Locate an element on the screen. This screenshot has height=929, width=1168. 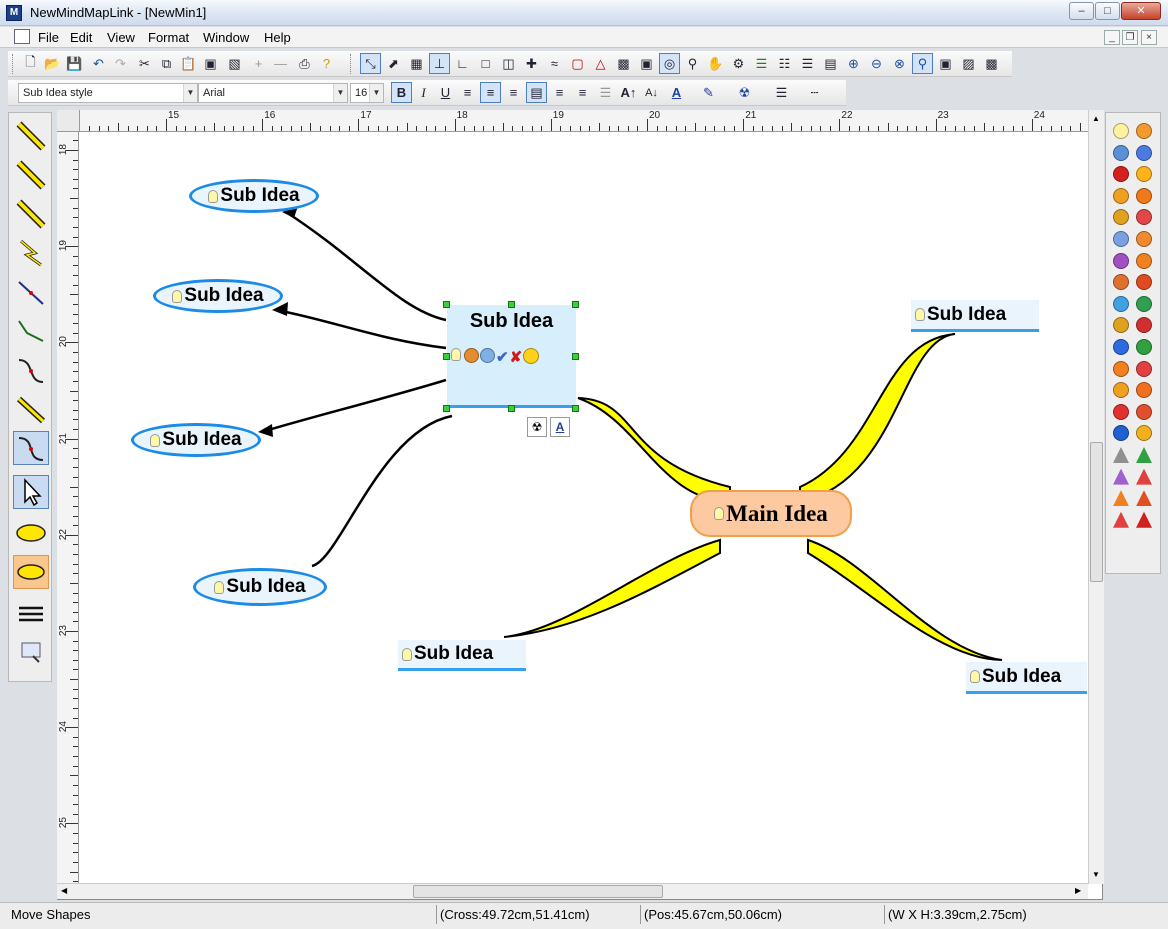
fill-bucket-icon: ☢ is located at coordinates (537, 427).